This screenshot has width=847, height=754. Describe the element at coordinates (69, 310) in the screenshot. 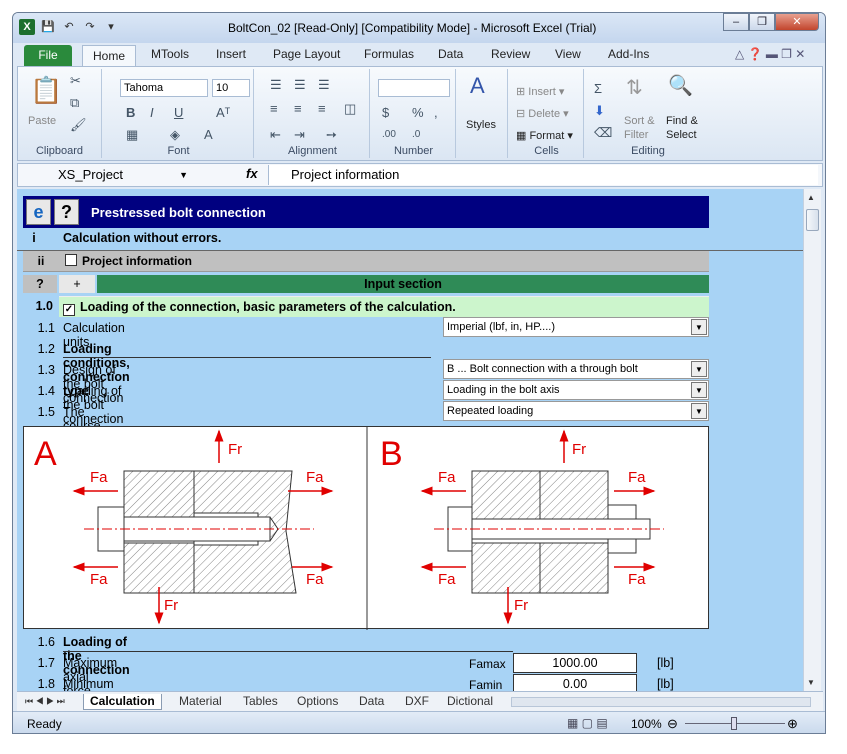

I see `section-checkbox: ✓` at that location.